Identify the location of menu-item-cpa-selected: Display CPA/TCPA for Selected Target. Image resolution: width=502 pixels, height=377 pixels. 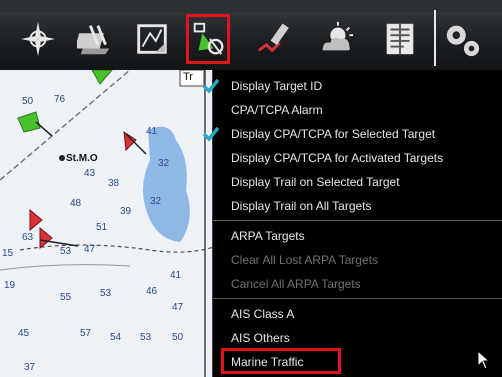
(352, 134).